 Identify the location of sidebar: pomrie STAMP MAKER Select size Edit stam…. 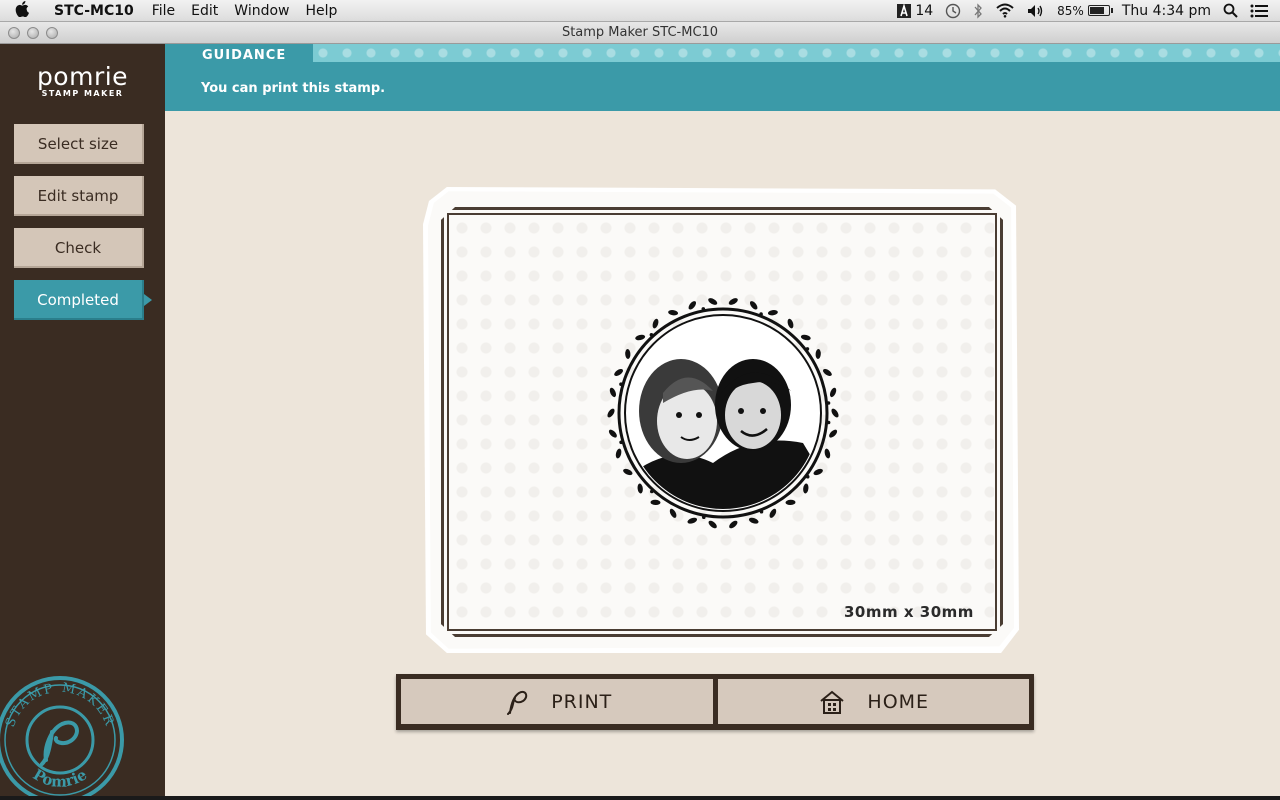
(82, 422).